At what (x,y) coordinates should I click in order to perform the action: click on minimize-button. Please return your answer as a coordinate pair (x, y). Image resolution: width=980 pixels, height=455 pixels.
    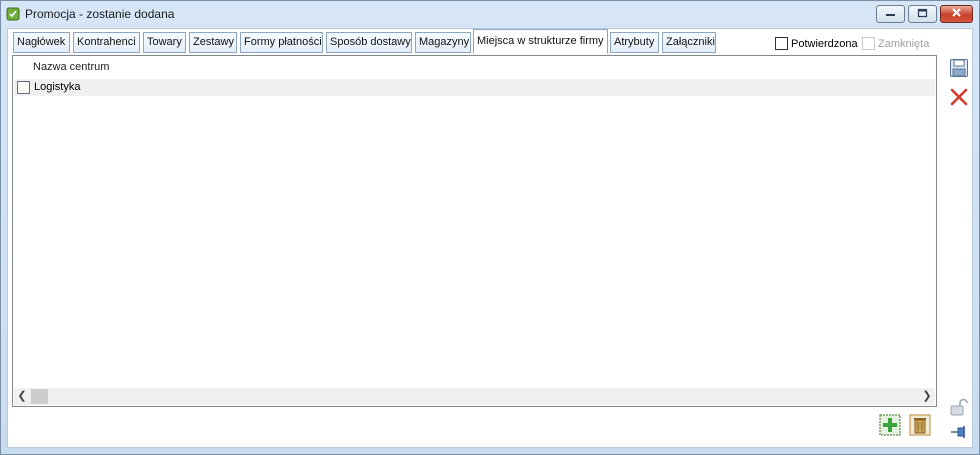
    Looking at the image, I should click on (890, 14).